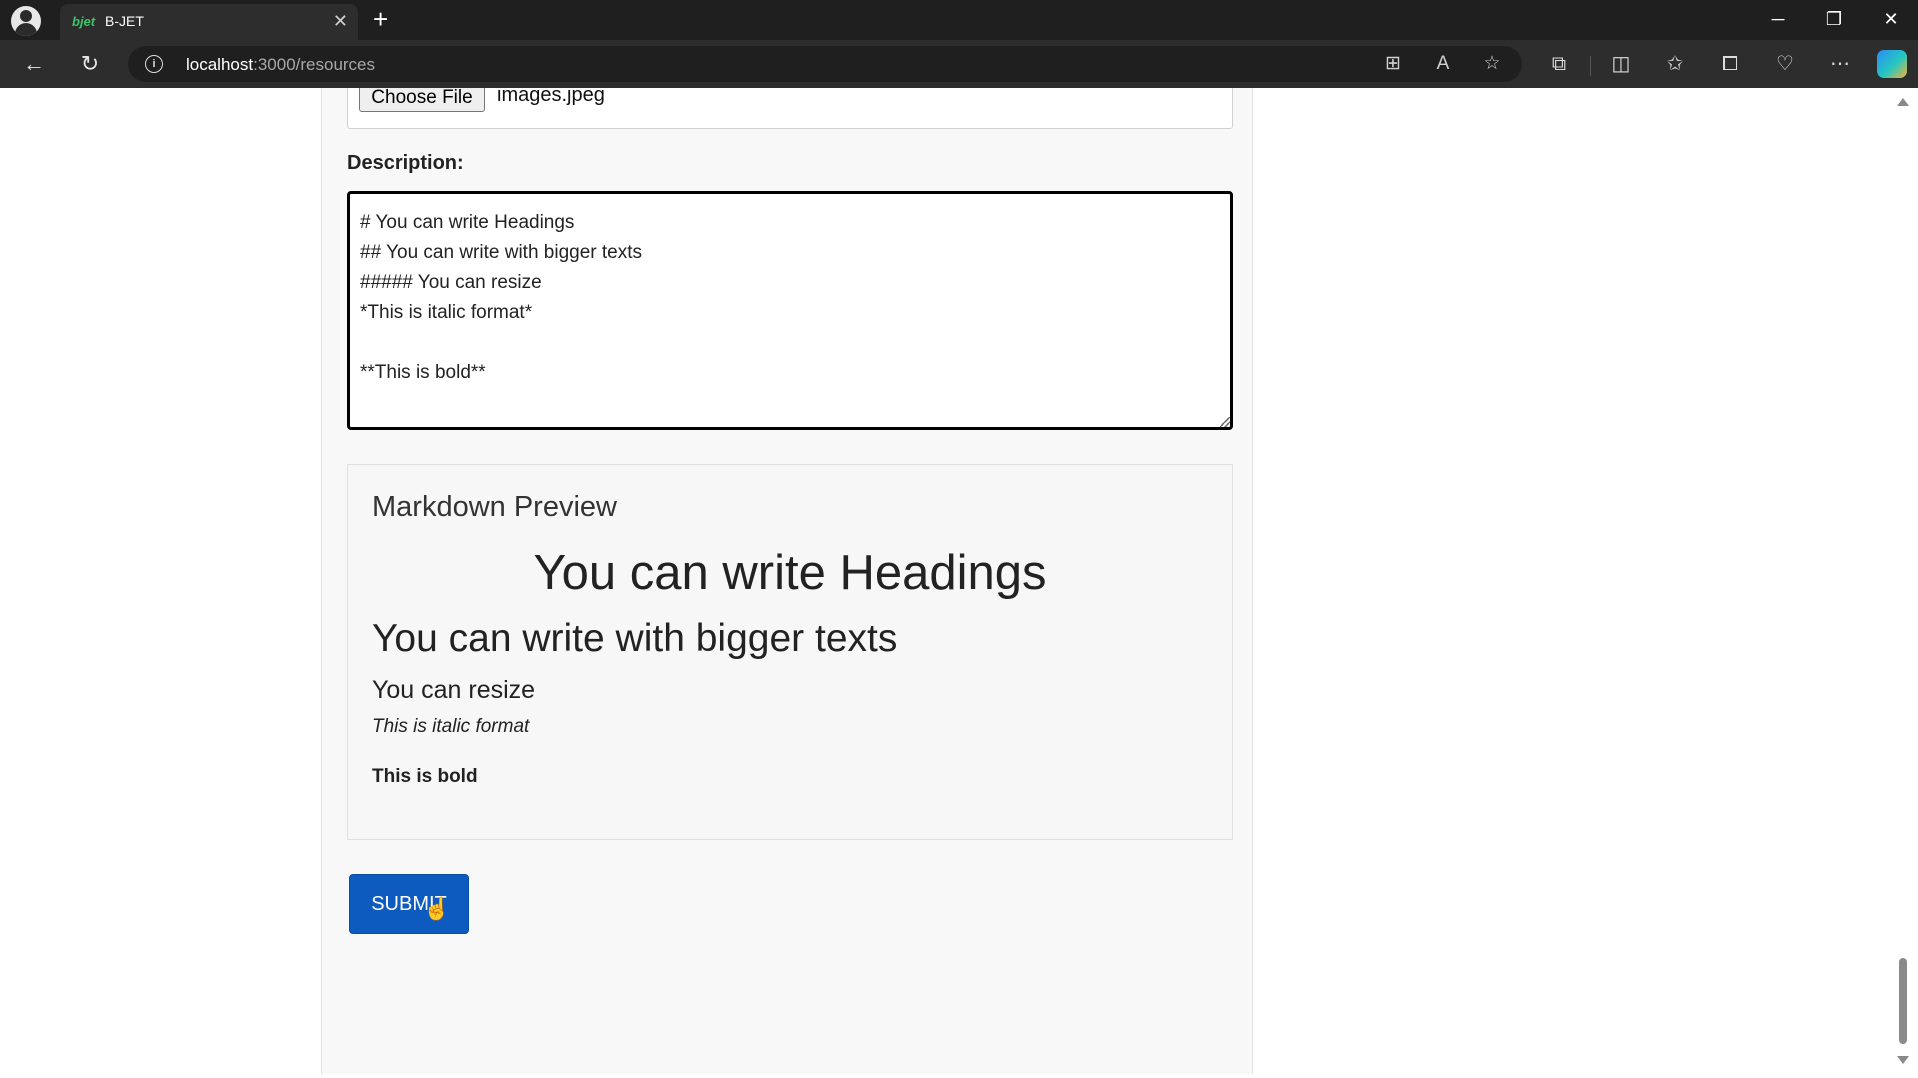 This screenshot has width=1918, height=1078. Describe the element at coordinates (1393, 64) in the screenshot. I see `app-available-icon: ⊞` at that location.